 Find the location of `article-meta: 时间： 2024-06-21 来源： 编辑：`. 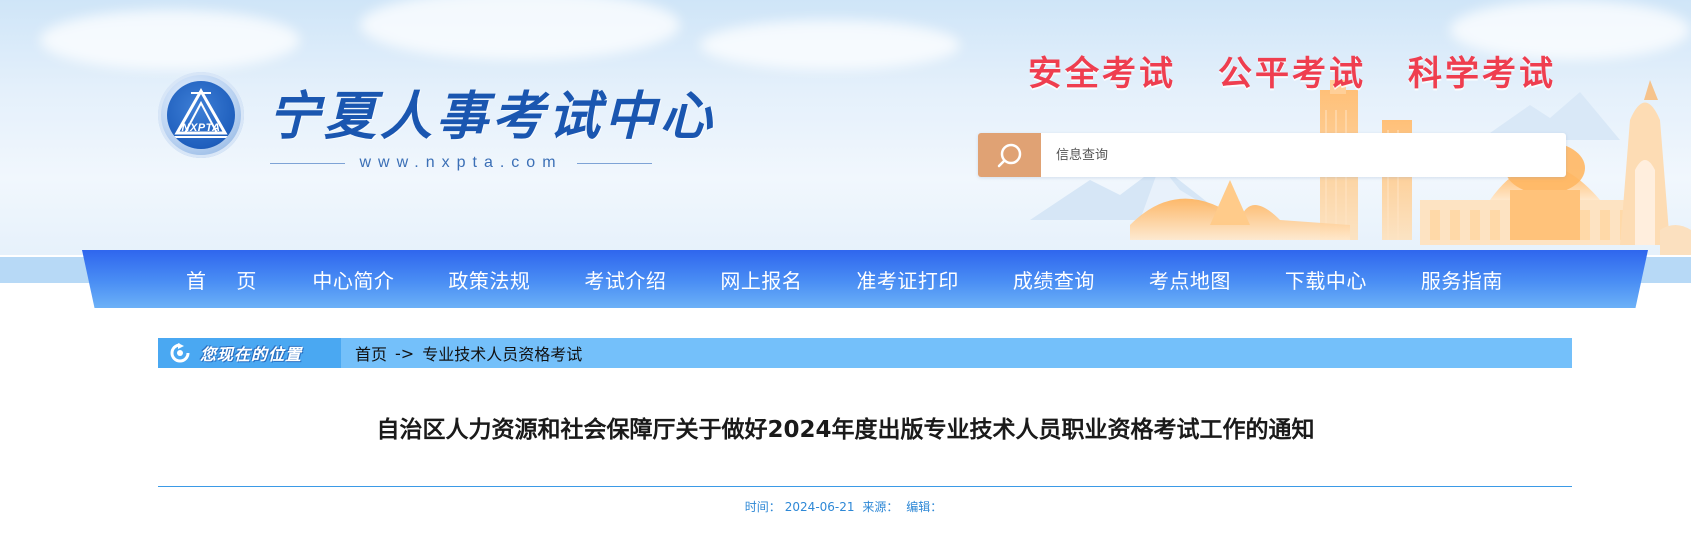

article-meta: 时间： 2024-06-21 来源： 编辑： is located at coordinates (845, 506).